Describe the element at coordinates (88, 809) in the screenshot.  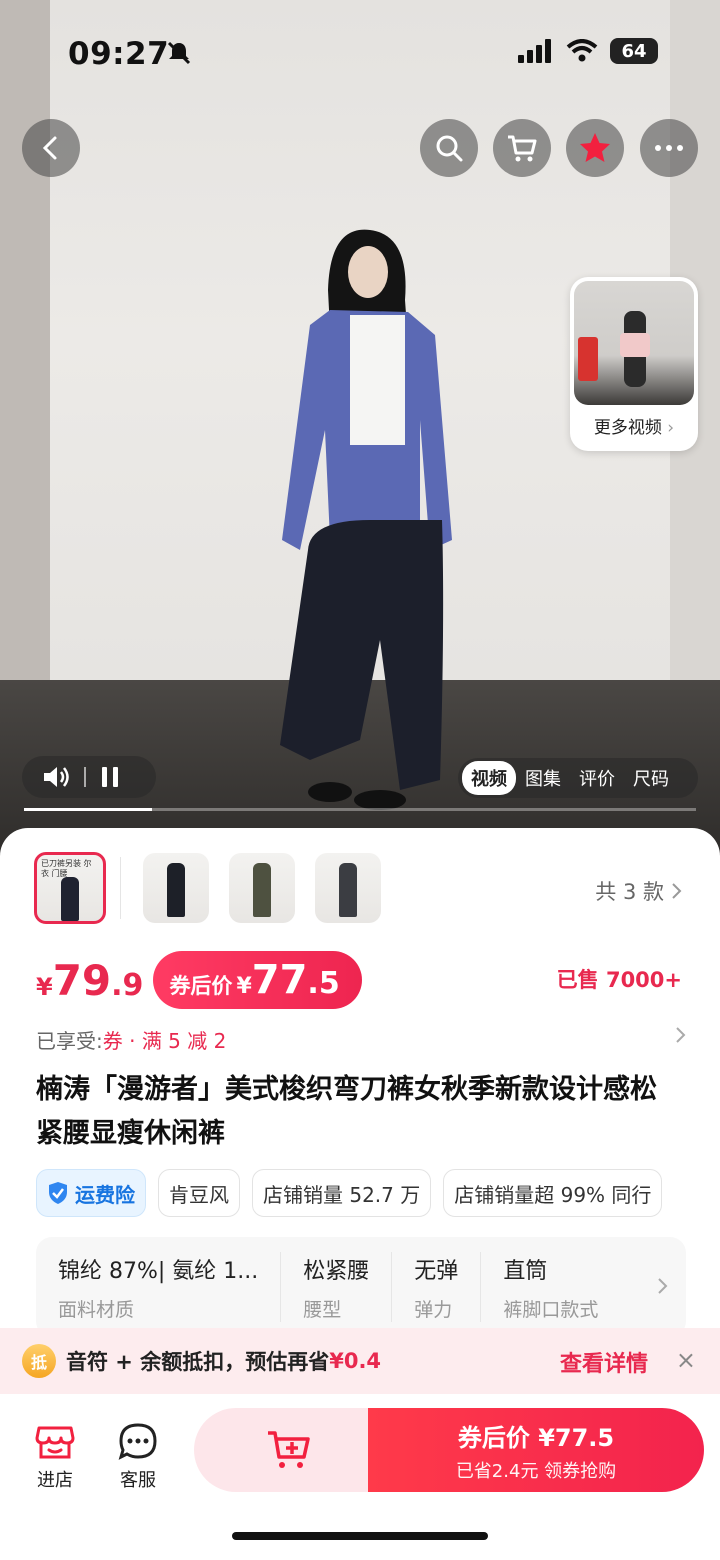
I see `video-progress-fill` at that location.